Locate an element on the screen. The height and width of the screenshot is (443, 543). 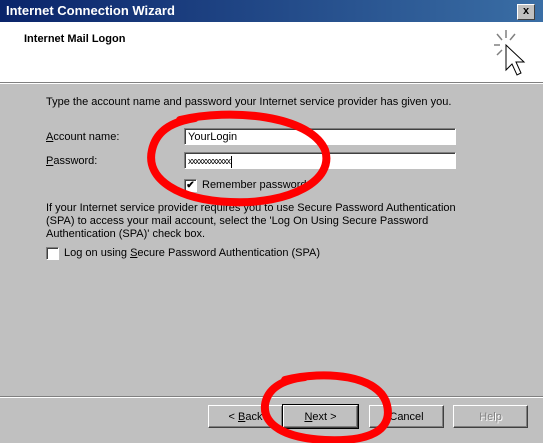
next-button: Next > is located at coordinates (320, 416).